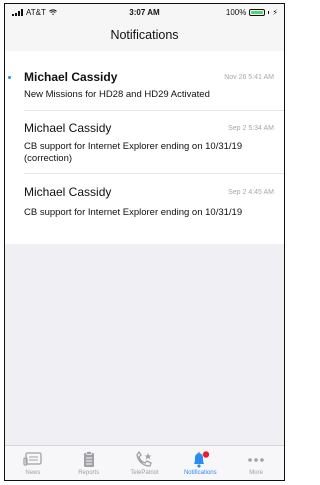  Describe the element at coordinates (202, 459) in the screenshot. I see `bell-icon` at that location.